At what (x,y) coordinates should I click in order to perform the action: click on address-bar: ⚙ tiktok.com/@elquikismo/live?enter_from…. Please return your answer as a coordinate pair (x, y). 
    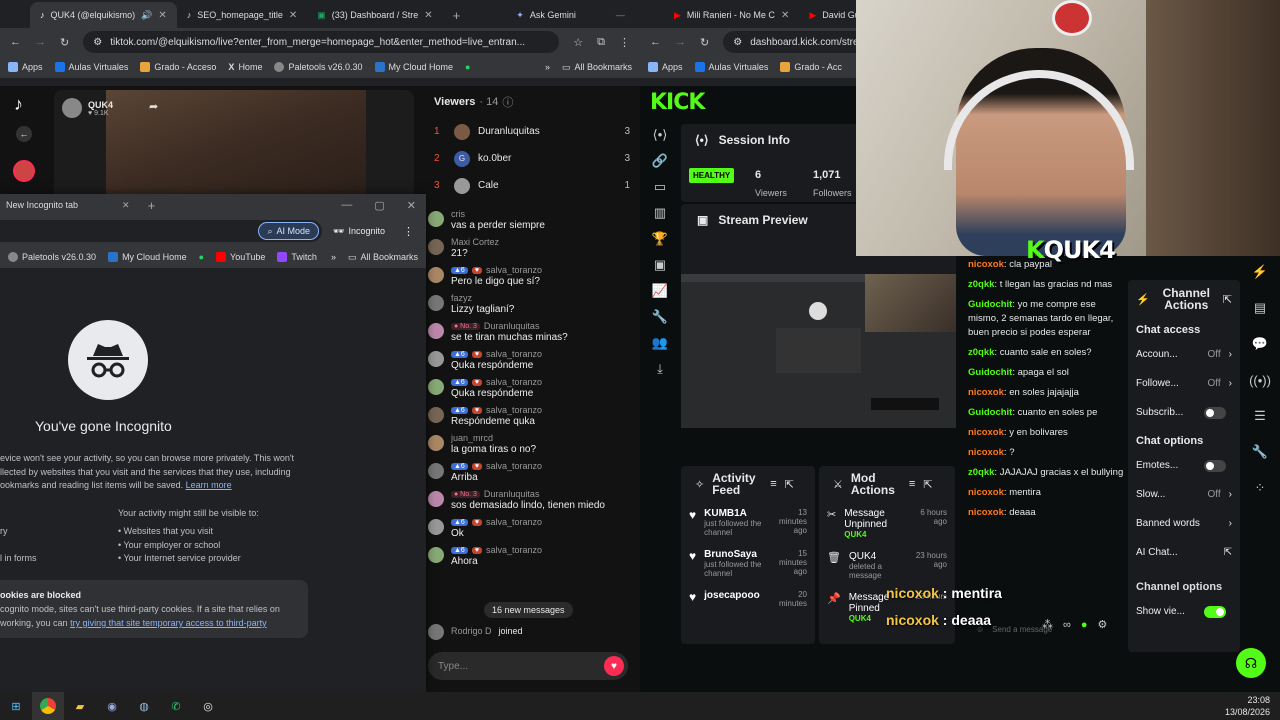
    Looking at the image, I should click on (321, 42).